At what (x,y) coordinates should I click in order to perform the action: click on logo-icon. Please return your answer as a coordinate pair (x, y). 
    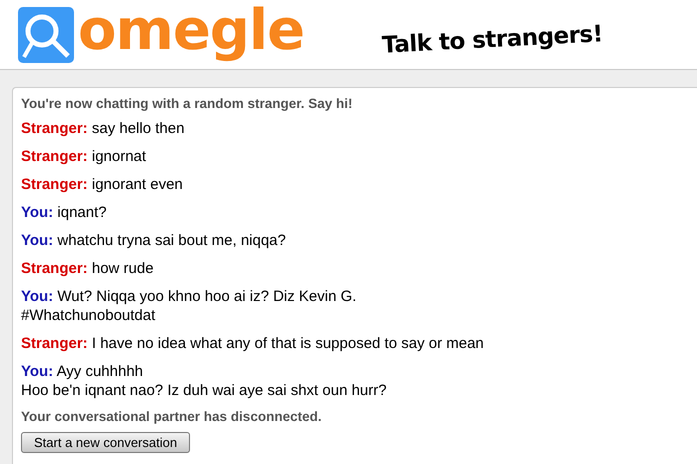
    Looking at the image, I should click on (46, 34).